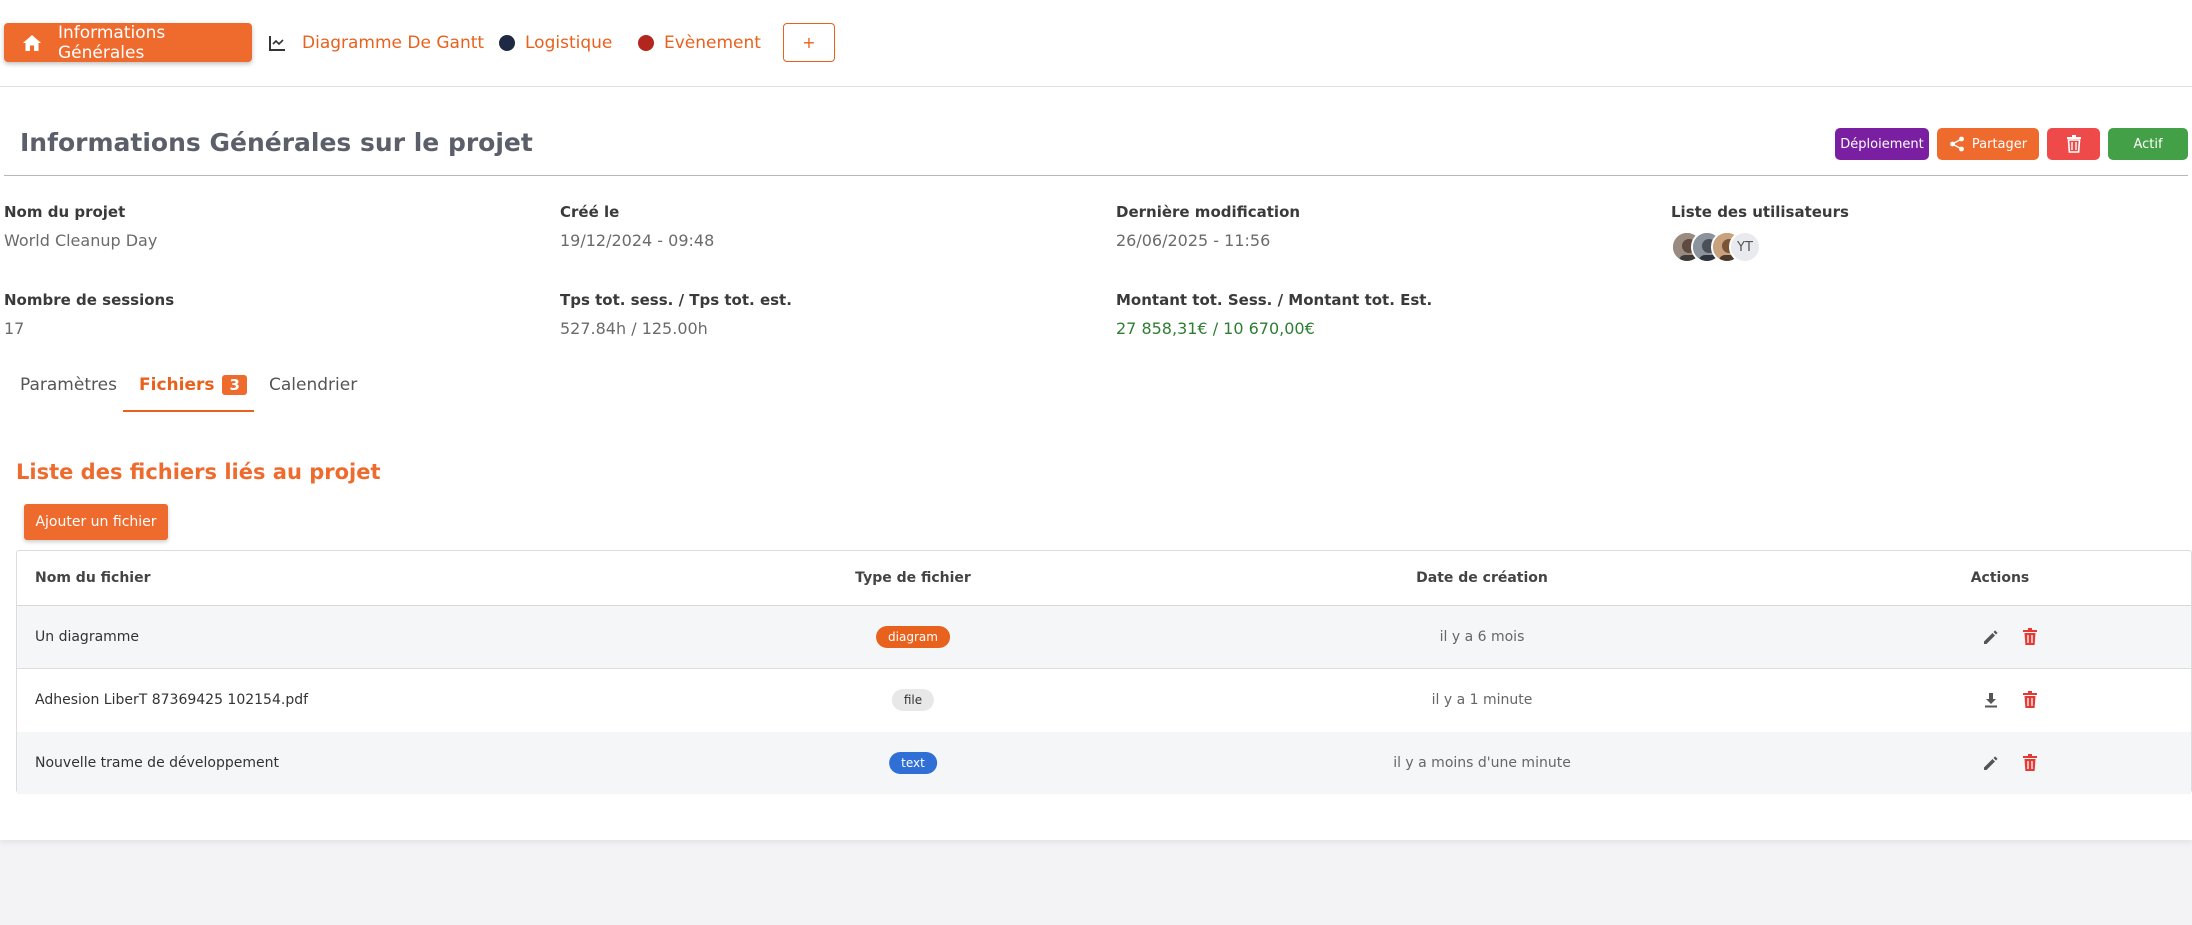  What do you see at coordinates (32, 43) in the screenshot?
I see `home-icon` at bounding box center [32, 43].